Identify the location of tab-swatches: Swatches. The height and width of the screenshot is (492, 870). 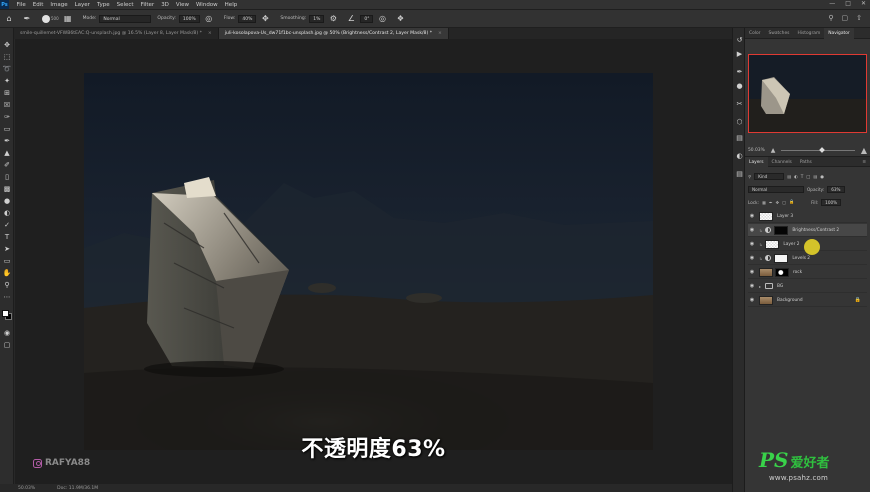
(778, 33).